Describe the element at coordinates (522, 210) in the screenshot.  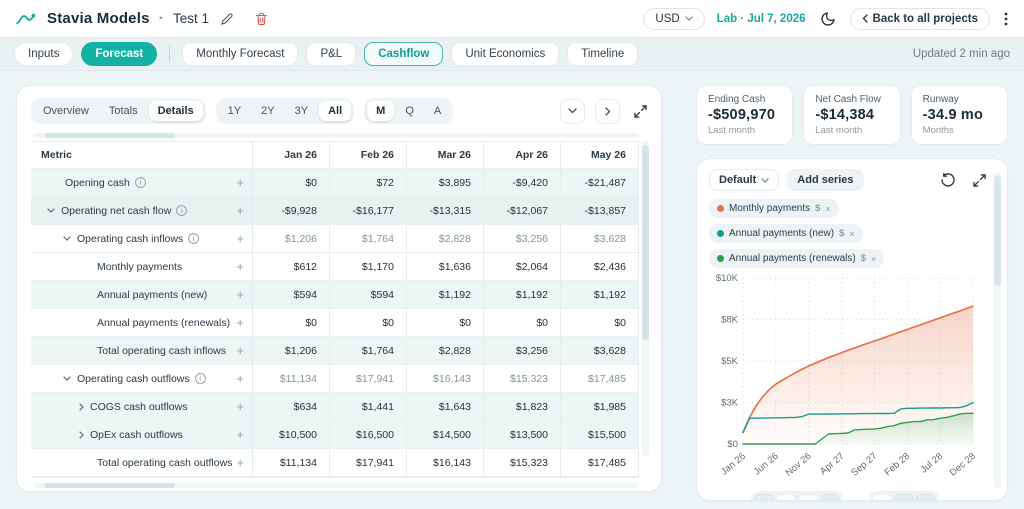
I see `value-cell: -$12,067` at that location.